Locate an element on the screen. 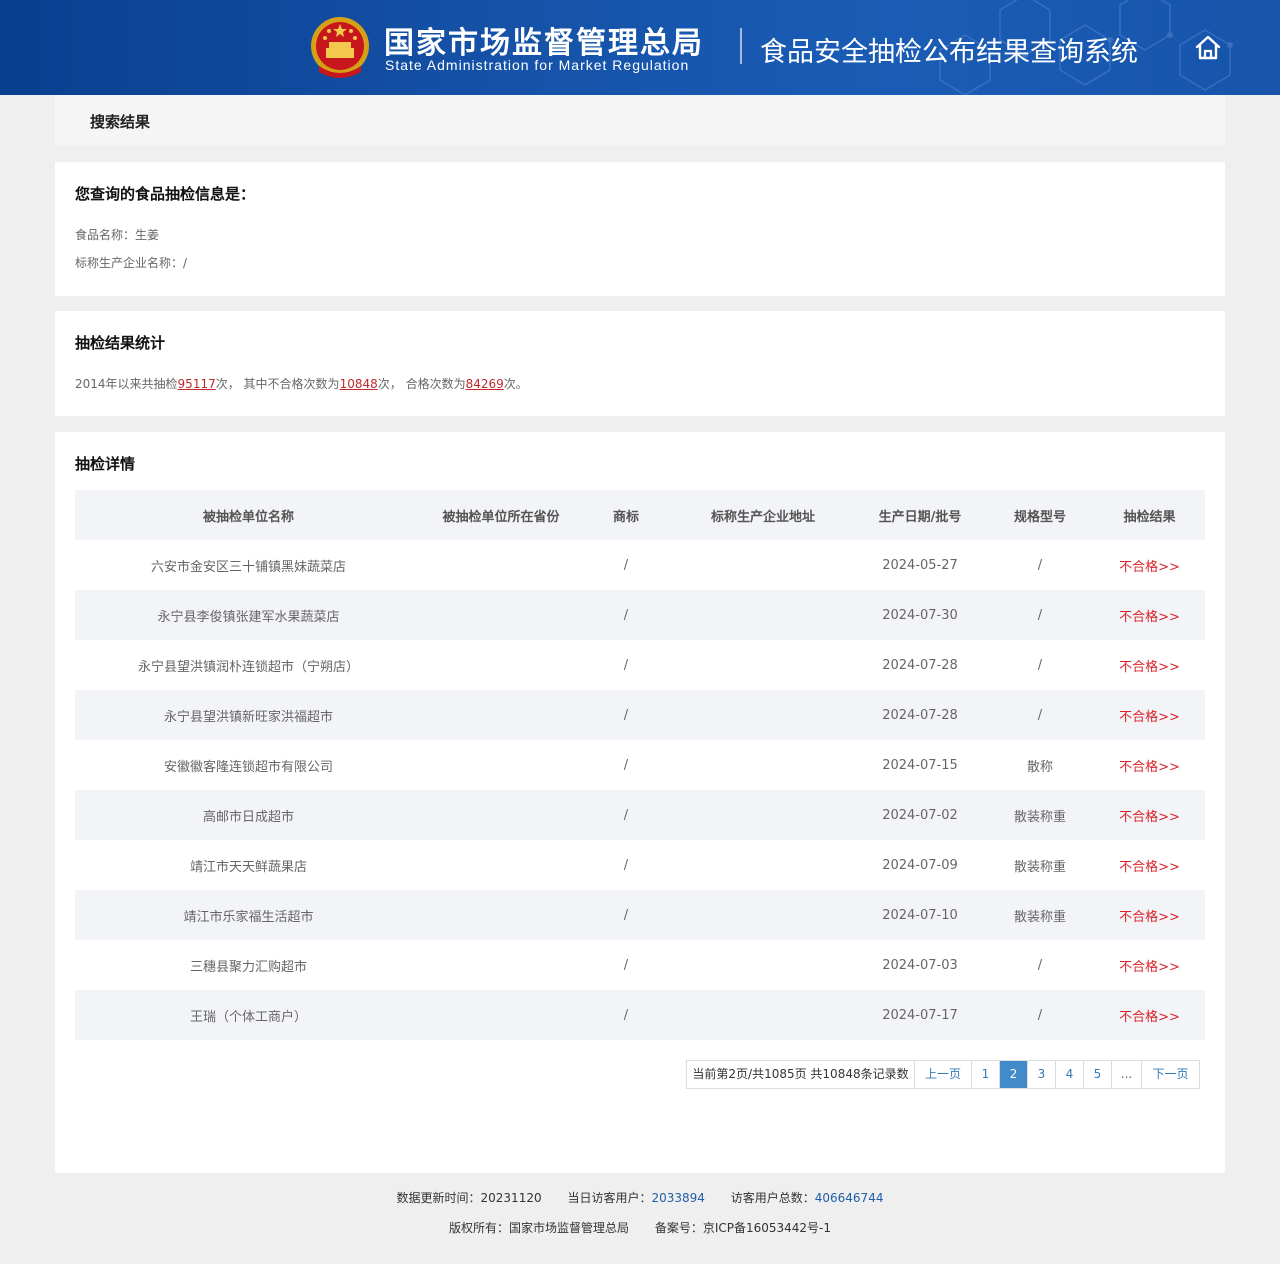 Image resolution: width=1280 pixels, height=1264 pixels. table-row: 高邮市日成超市 / 2024-07-02 散装称重 不合格>> is located at coordinates (640, 815).